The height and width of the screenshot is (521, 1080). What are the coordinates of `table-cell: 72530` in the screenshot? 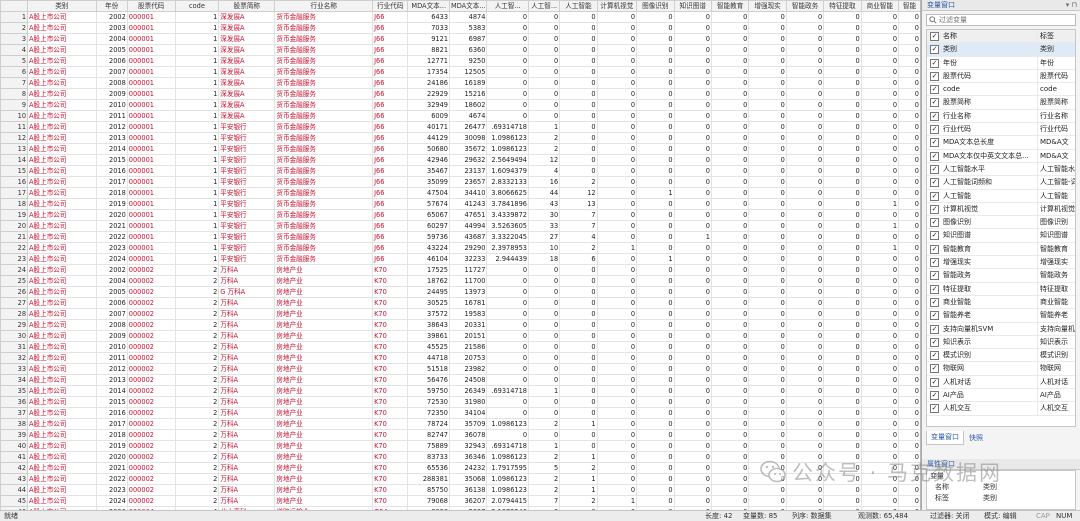 It's located at (429, 402).